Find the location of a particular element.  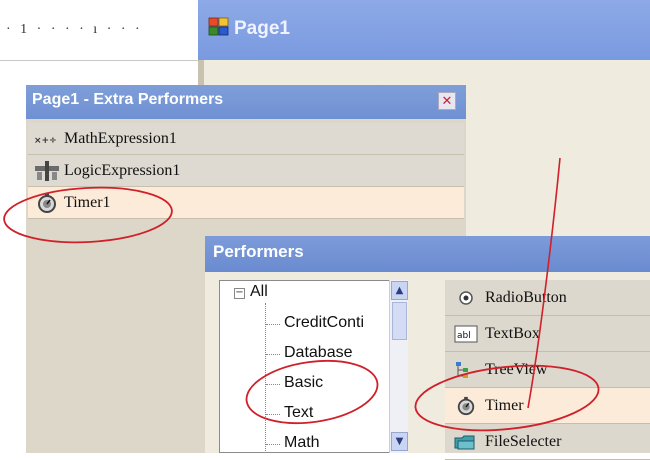

extra-performer-label: MathExpression1 is located at coordinates (120, 138).